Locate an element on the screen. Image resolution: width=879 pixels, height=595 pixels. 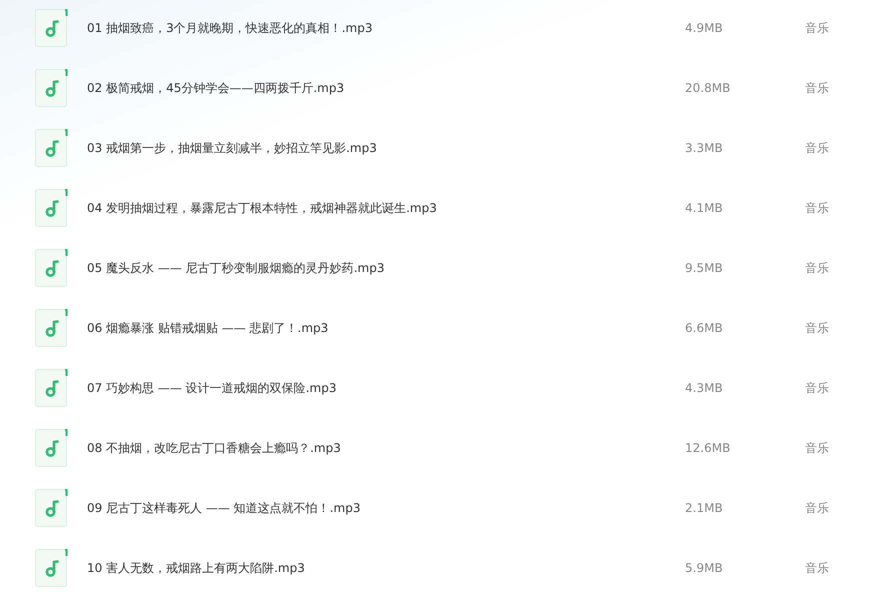
file-size: 2.1MB is located at coordinates (704, 508).